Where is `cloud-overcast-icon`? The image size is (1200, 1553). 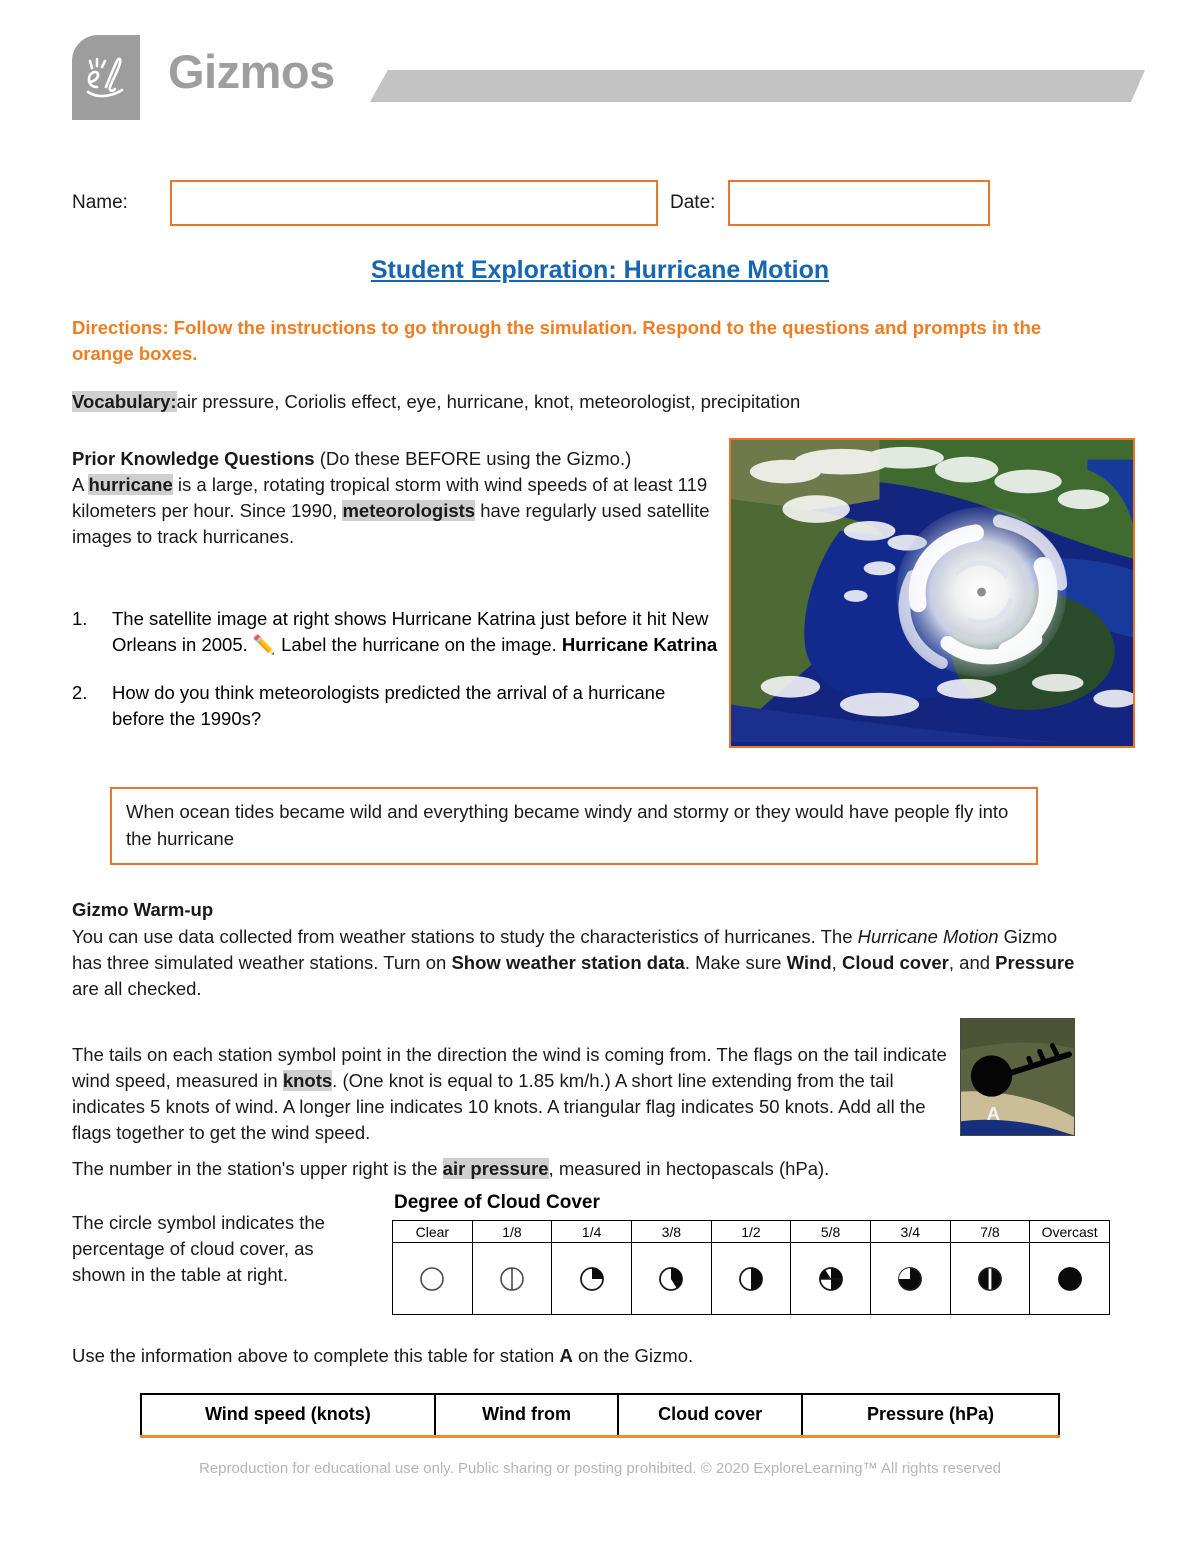 cloud-overcast-icon is located at coordinates (1069, 1279).